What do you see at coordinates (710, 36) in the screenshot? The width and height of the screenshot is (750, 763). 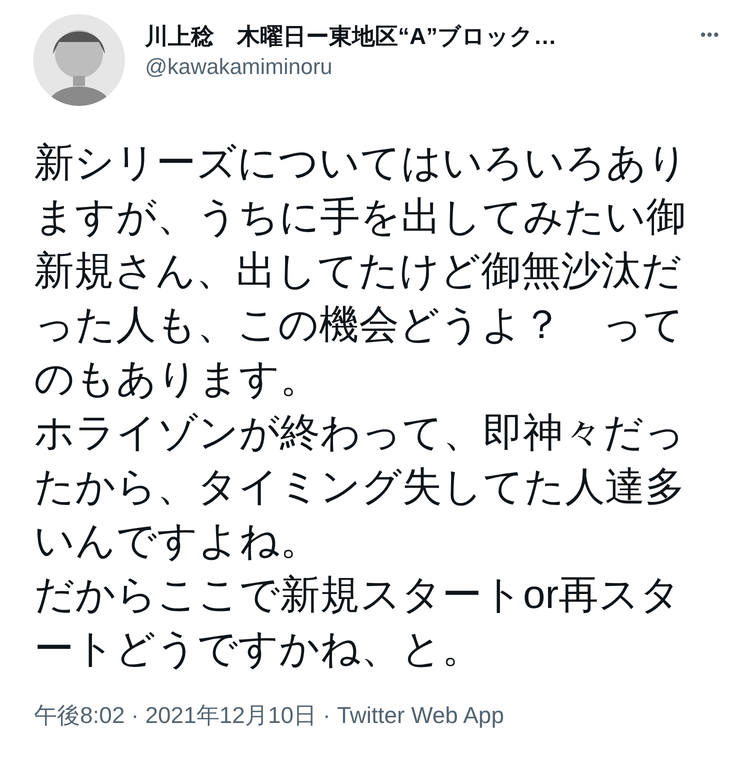 I see `more-button: •••` at bounding box center [710, 36].